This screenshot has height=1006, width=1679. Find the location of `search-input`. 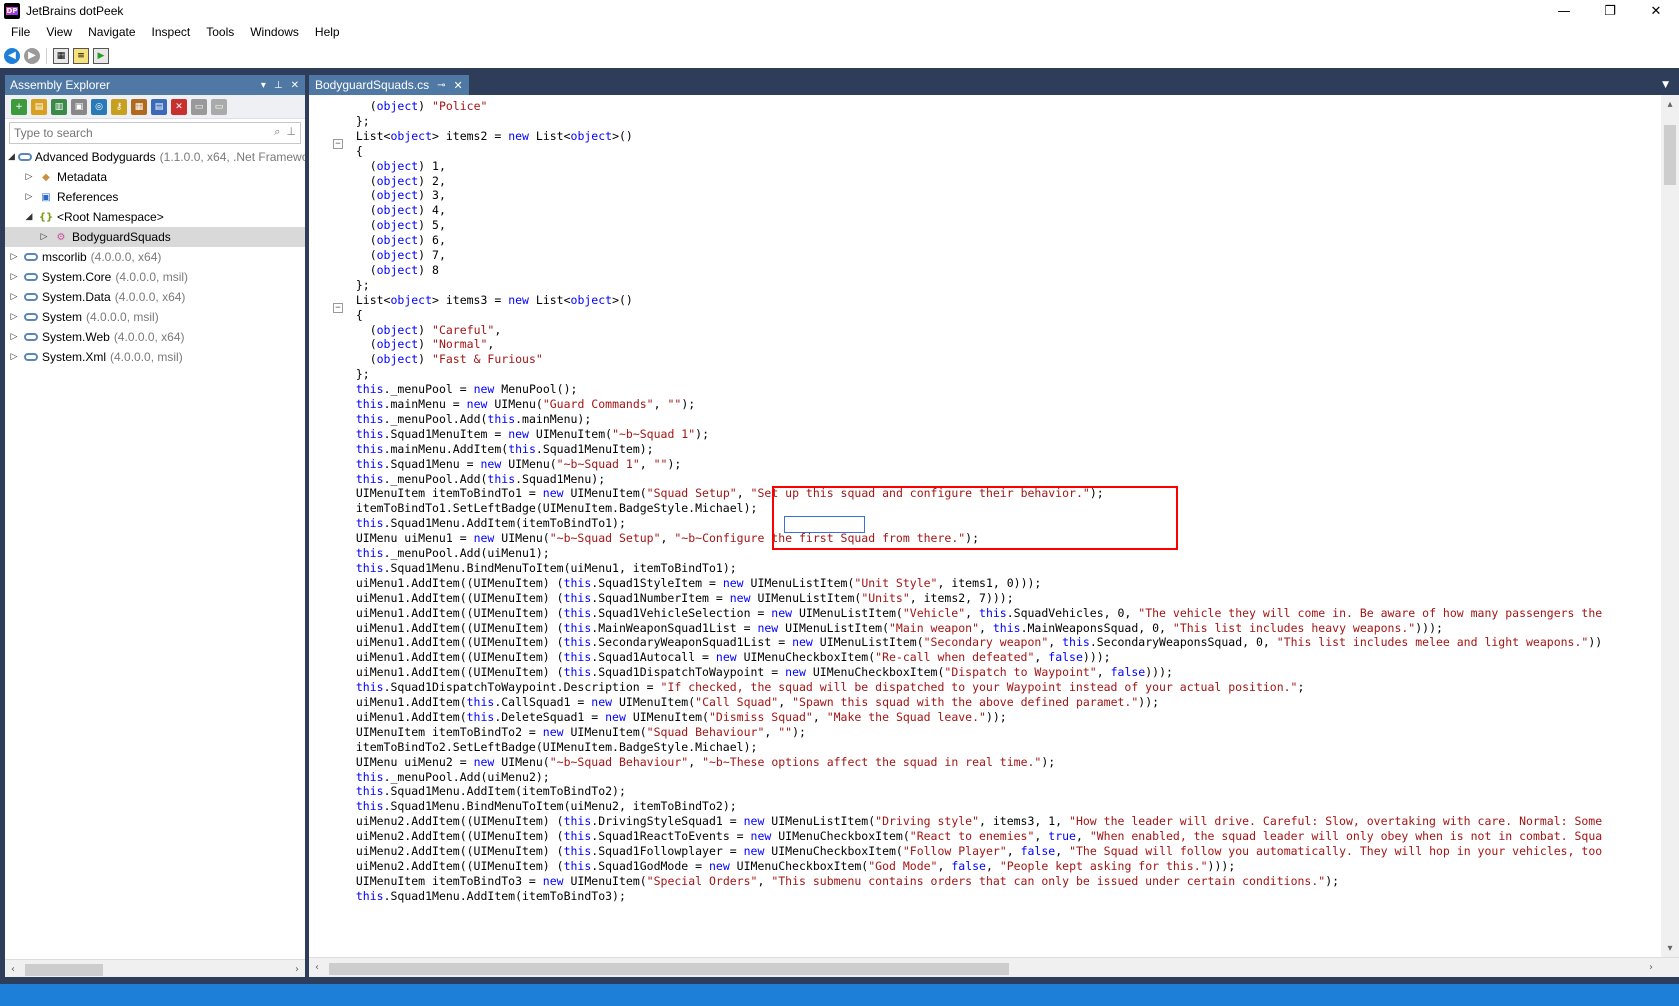

search-input is located at coordinates (155, 133).